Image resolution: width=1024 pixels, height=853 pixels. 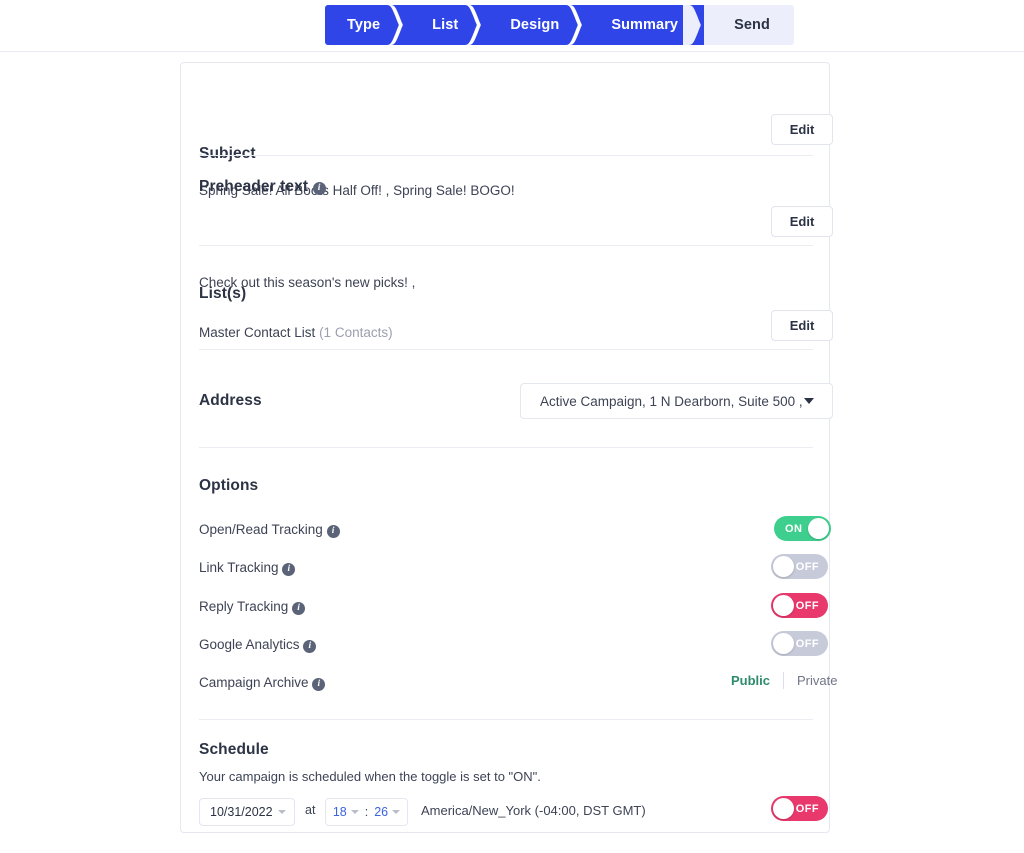 I want to click on toggle-link-tracking: OFF, so click(x=799, y=566).